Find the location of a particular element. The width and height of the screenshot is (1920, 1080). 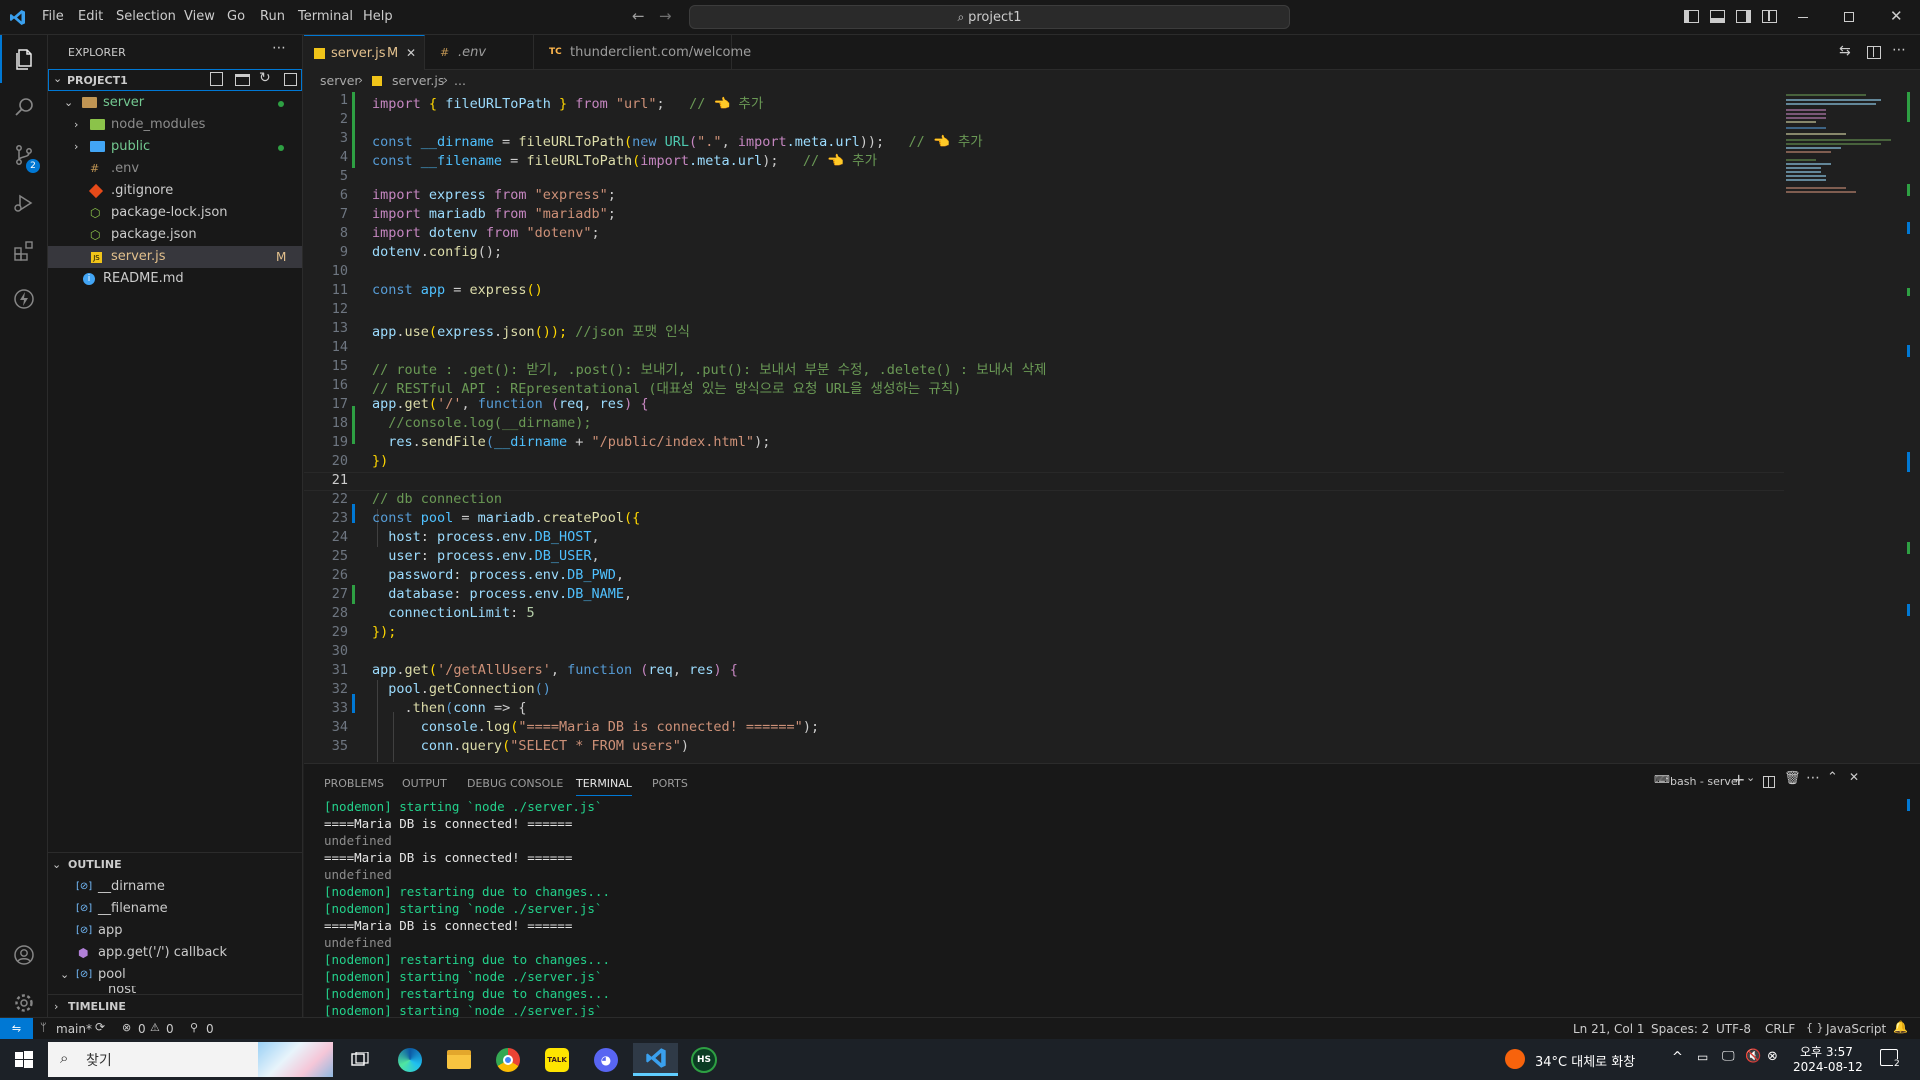

tree-item-gitignore: .gitignore is located at coordinates (175, 191).